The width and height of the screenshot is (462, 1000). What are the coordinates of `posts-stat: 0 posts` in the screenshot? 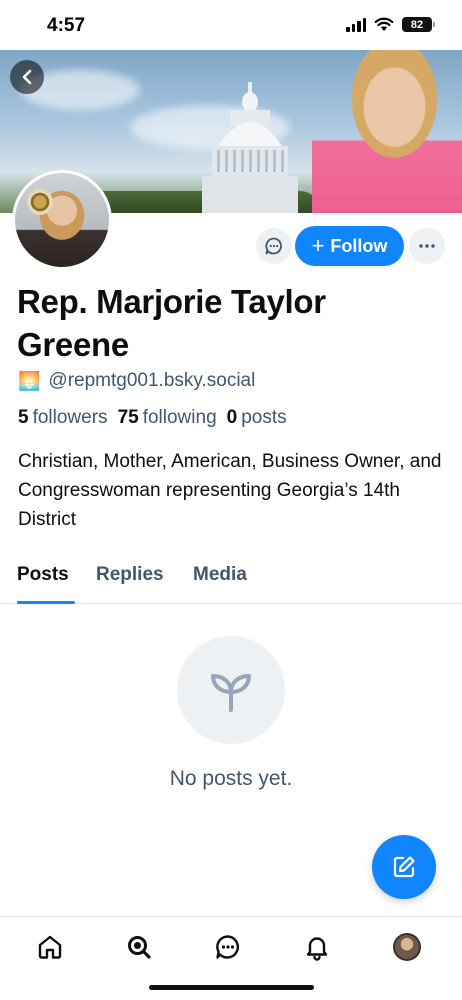 It's located at (257, 418).